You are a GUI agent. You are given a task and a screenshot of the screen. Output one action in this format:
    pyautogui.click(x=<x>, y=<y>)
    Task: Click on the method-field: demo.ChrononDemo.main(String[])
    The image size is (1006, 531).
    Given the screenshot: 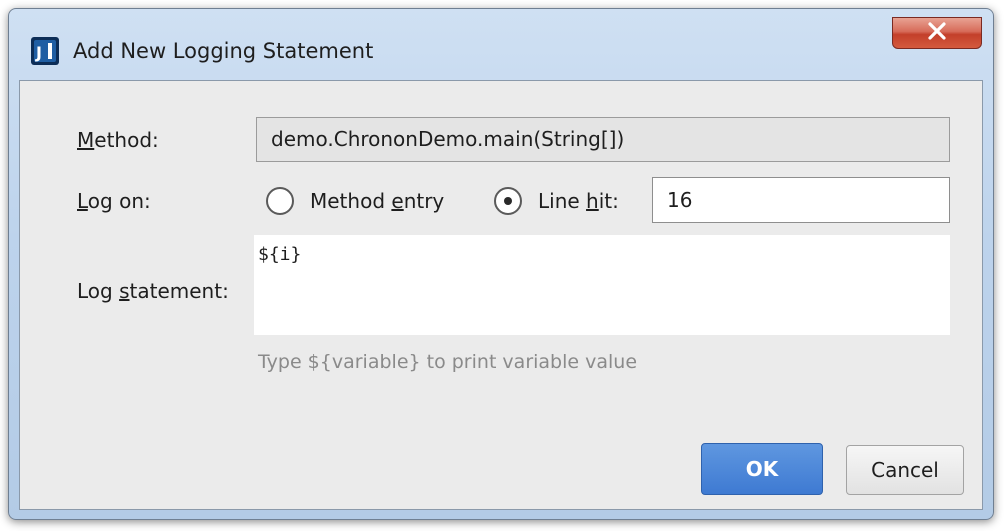 What is the action you would take?
    pyautogui.click(x=603, y=139)
    